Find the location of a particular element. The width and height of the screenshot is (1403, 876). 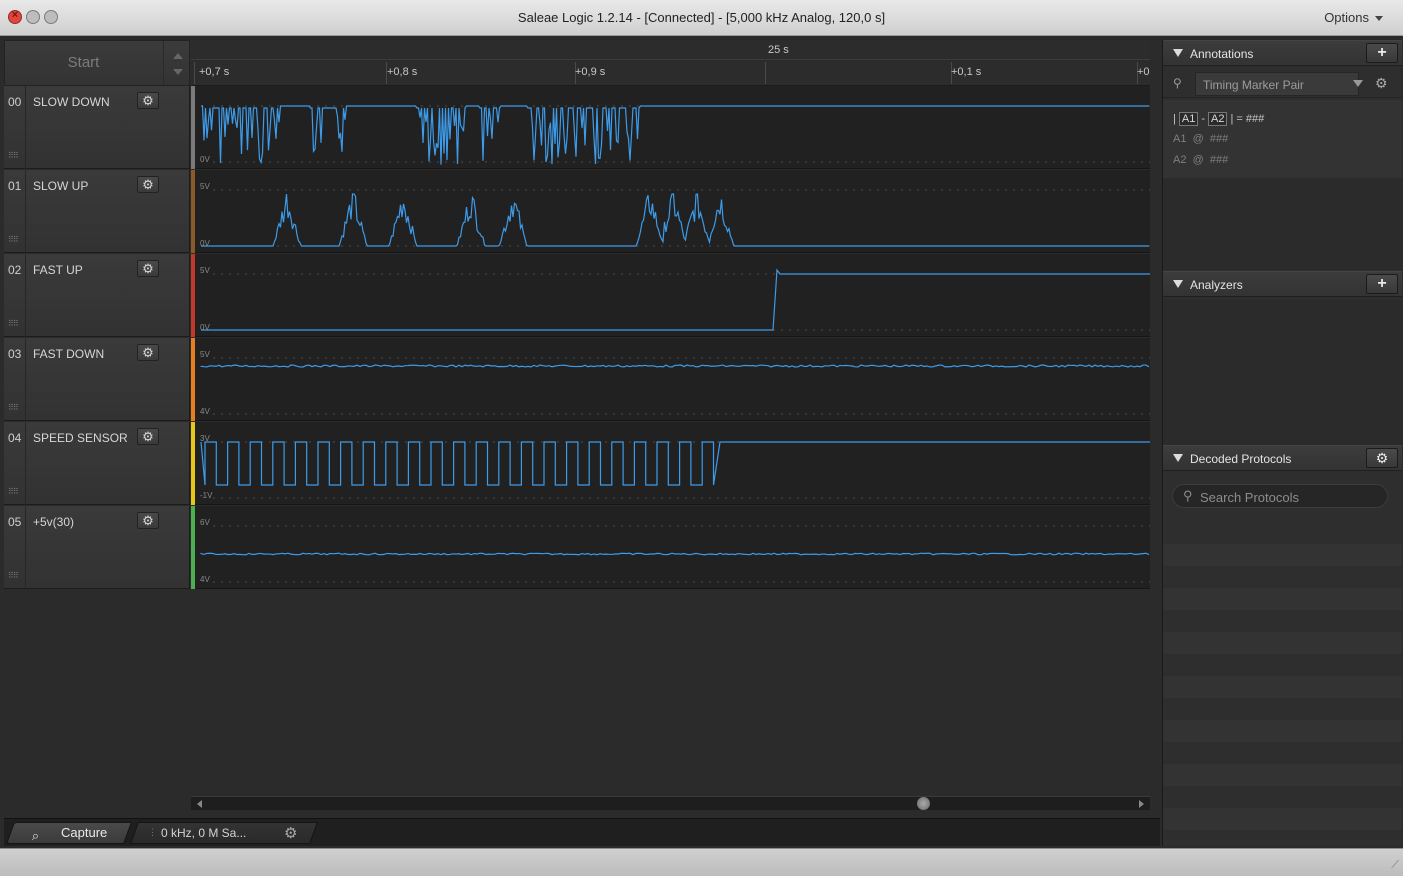

ruler-top: 25 s is located at coordinates (670, 50).